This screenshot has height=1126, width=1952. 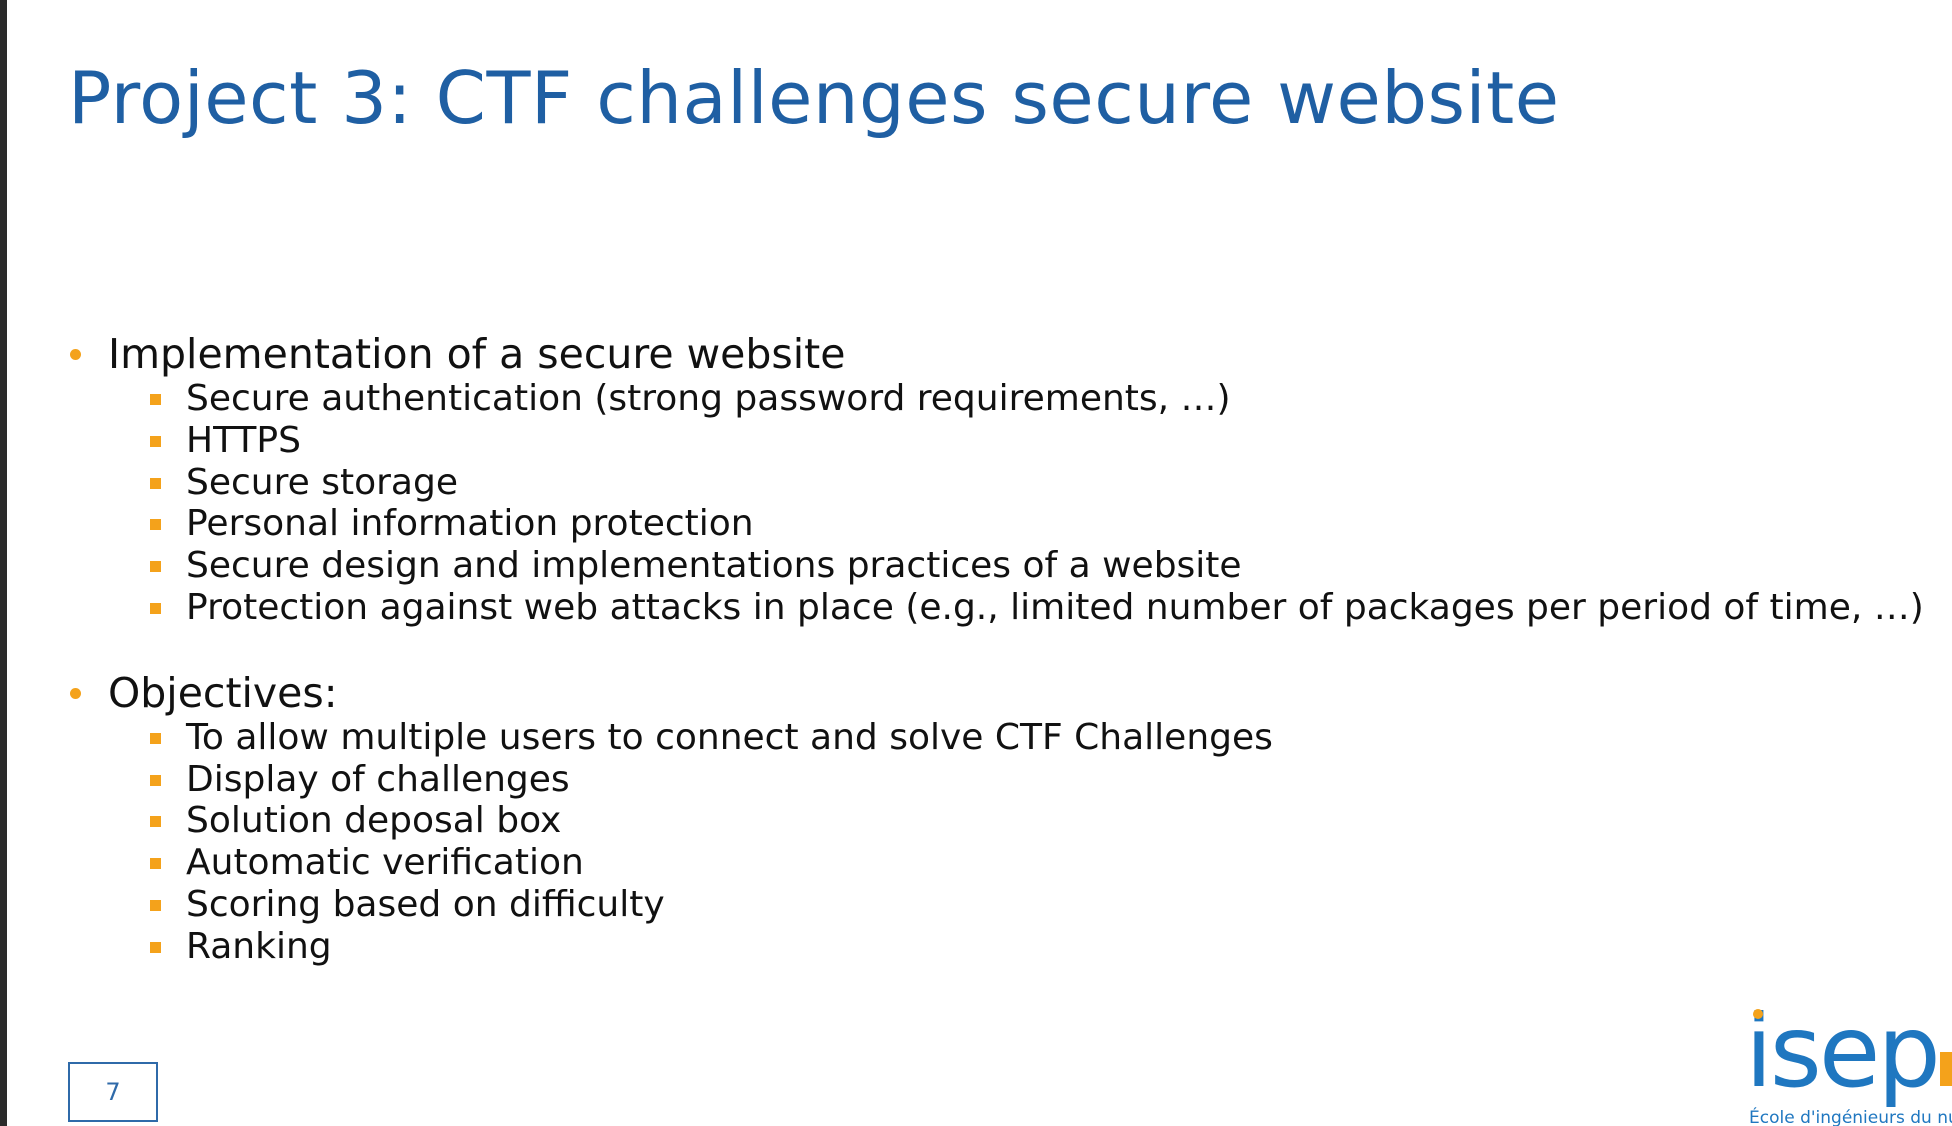 What do you see at coordinates (3, 563) in the screenshot?
I see `window-edge` at bounding box center [3, 563].